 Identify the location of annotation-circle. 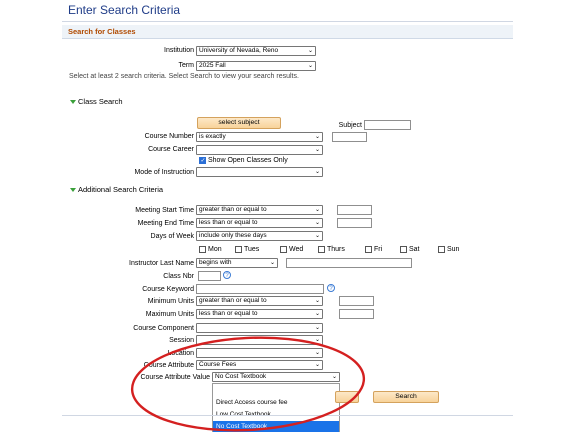
(248, 384).